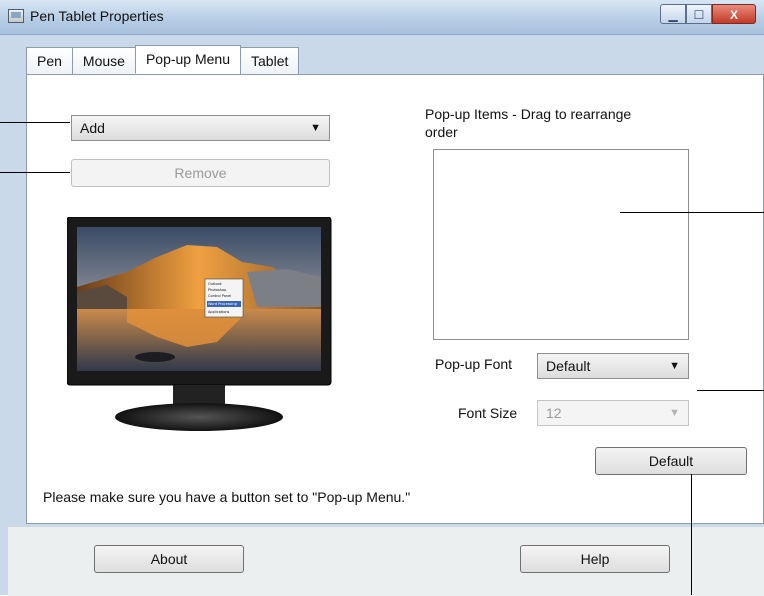  What do you see at coordinates (217, 290) in the screenshot?
I see `preview-menu-item: Photoshop` at bounding box center [217, 290].